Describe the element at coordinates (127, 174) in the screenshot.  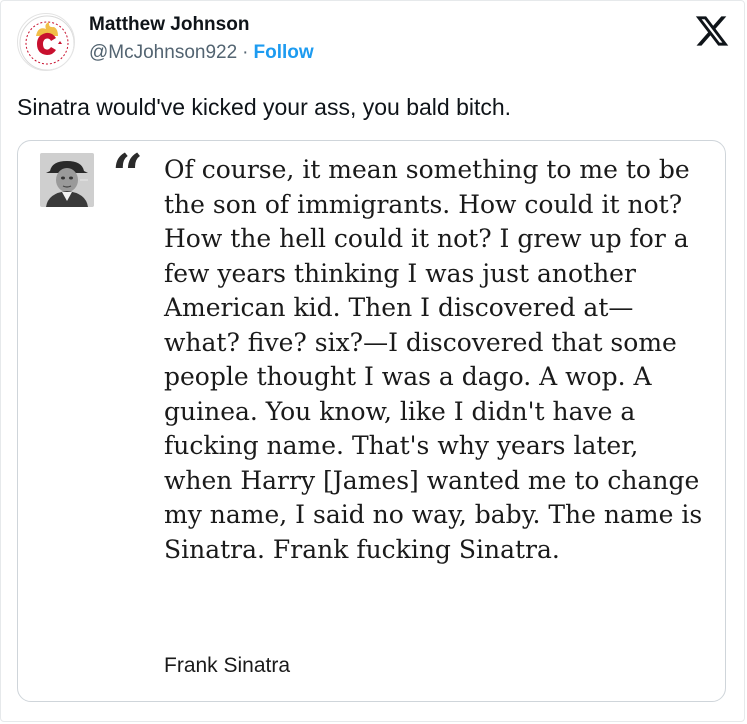
I see `quote-mark-icon: “` at that location.